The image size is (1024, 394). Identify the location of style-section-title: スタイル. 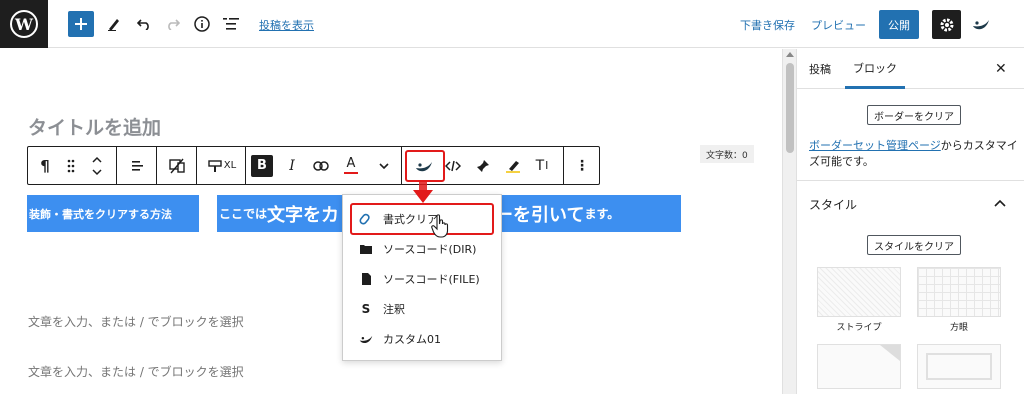
(833, 204).